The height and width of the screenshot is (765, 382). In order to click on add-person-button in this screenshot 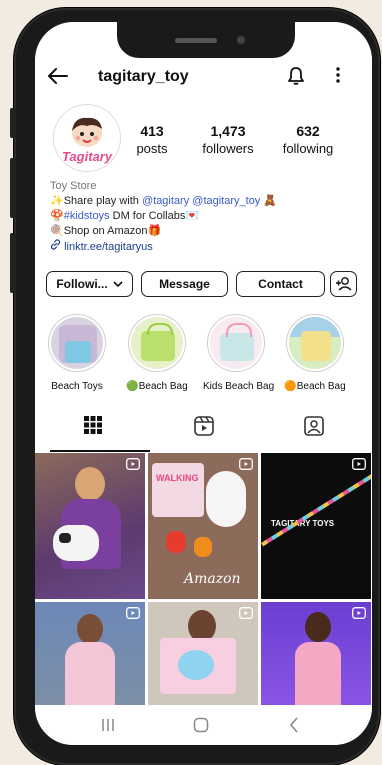, I will do `click(343, 284)`.